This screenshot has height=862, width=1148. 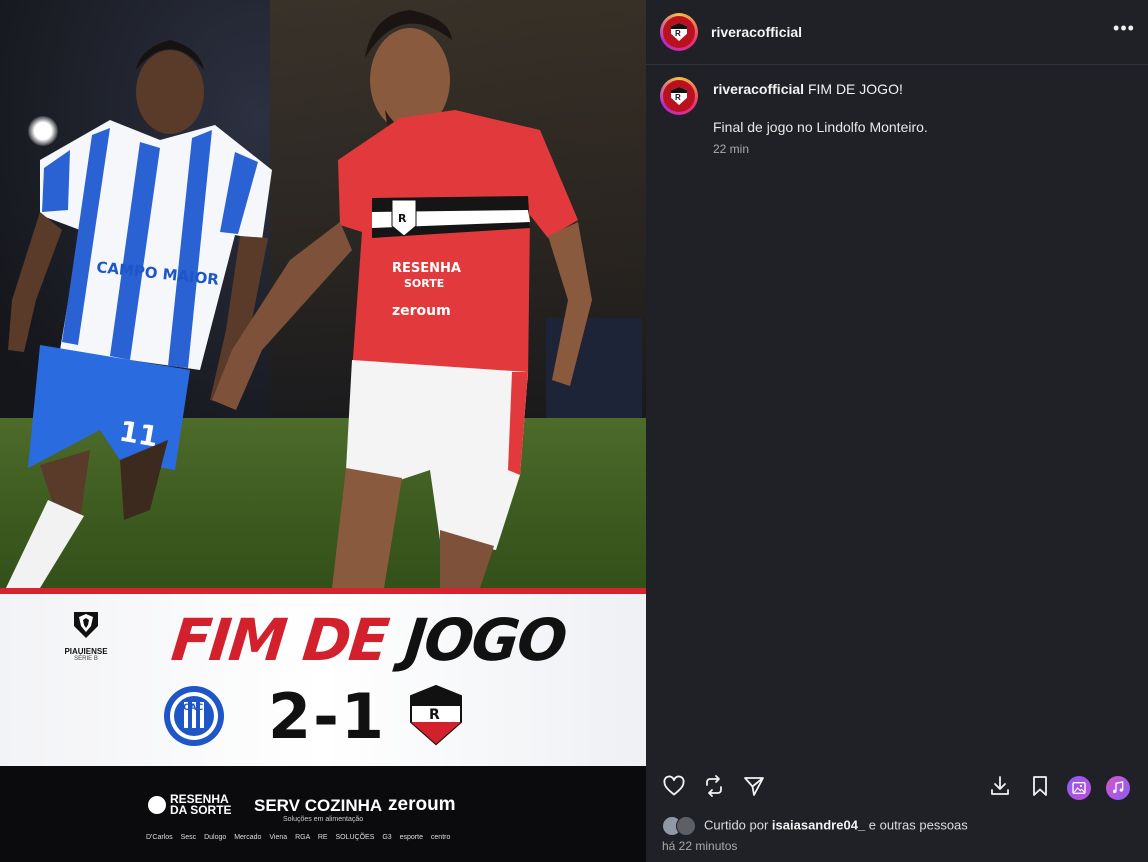 What do you see at coordinates (1124, 28) in the screenshot?
I see `more-icon: •••` at bounding box center [1124, 28].